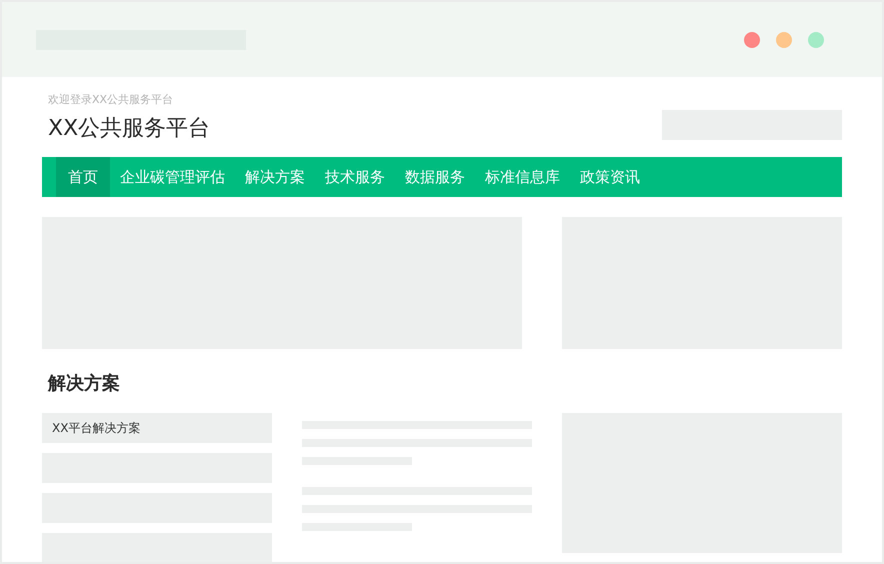 The width and height of the screenshot is (884, 564). Describe the element at coordinates (275, 177) in the screenshot. I see `nav-tab: 解决方案` at that location.